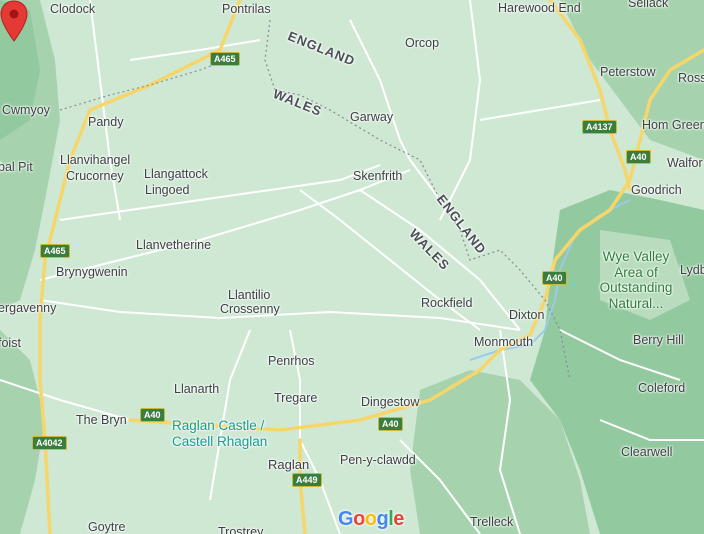  Describe the element at coordinates (648, 5) in the screenshot. I see `place-label-sellack: Sellack` at that location.